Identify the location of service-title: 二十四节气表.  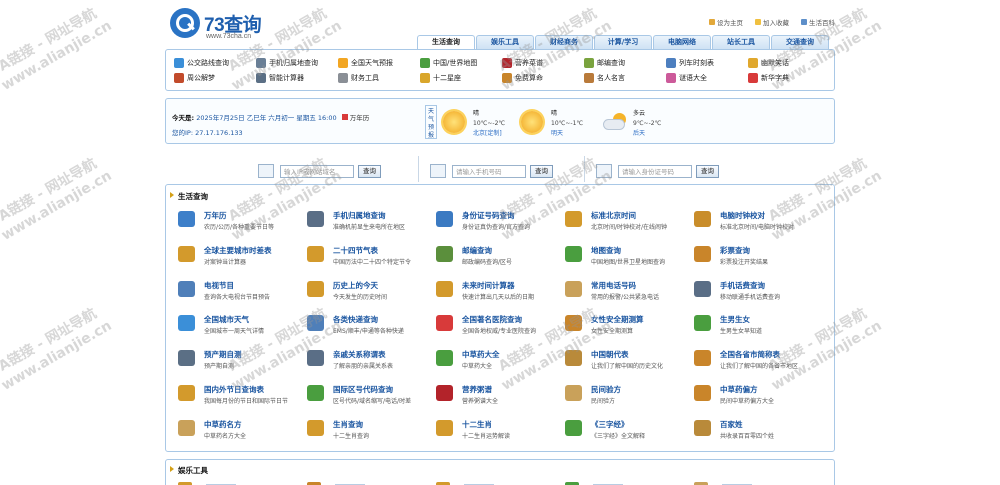
(355, 250).